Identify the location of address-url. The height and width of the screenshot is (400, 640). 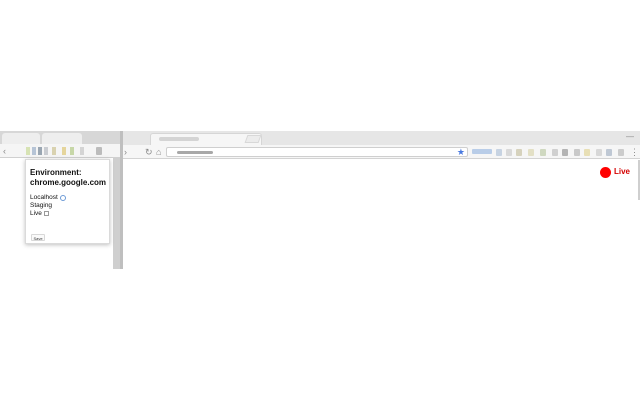
(195, 152).